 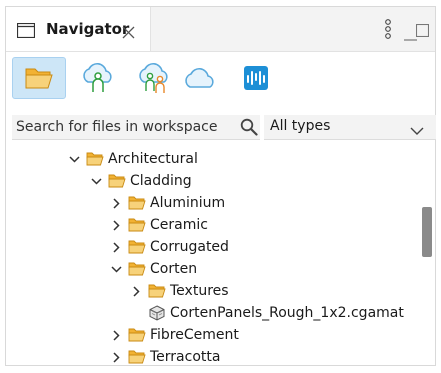 What do you see at coordinates (388, 29) in the screenshot?
I see `view-menu-icon` at bounding box center [388, 29].